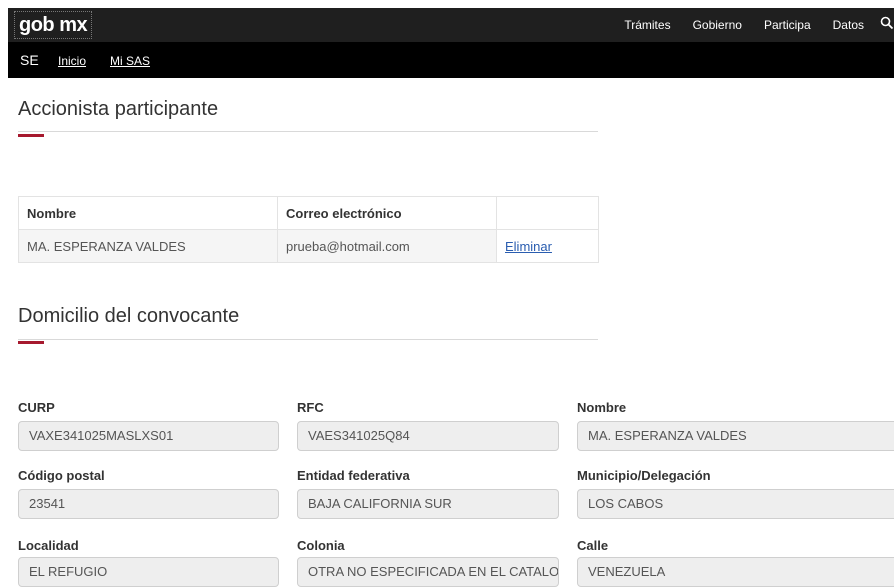 The image size is (894, 587). What do you see at coordinates (735, 504) in the screenshot?
I see `municipio-field: LOS CABOS` at bounding box center [735, 504].